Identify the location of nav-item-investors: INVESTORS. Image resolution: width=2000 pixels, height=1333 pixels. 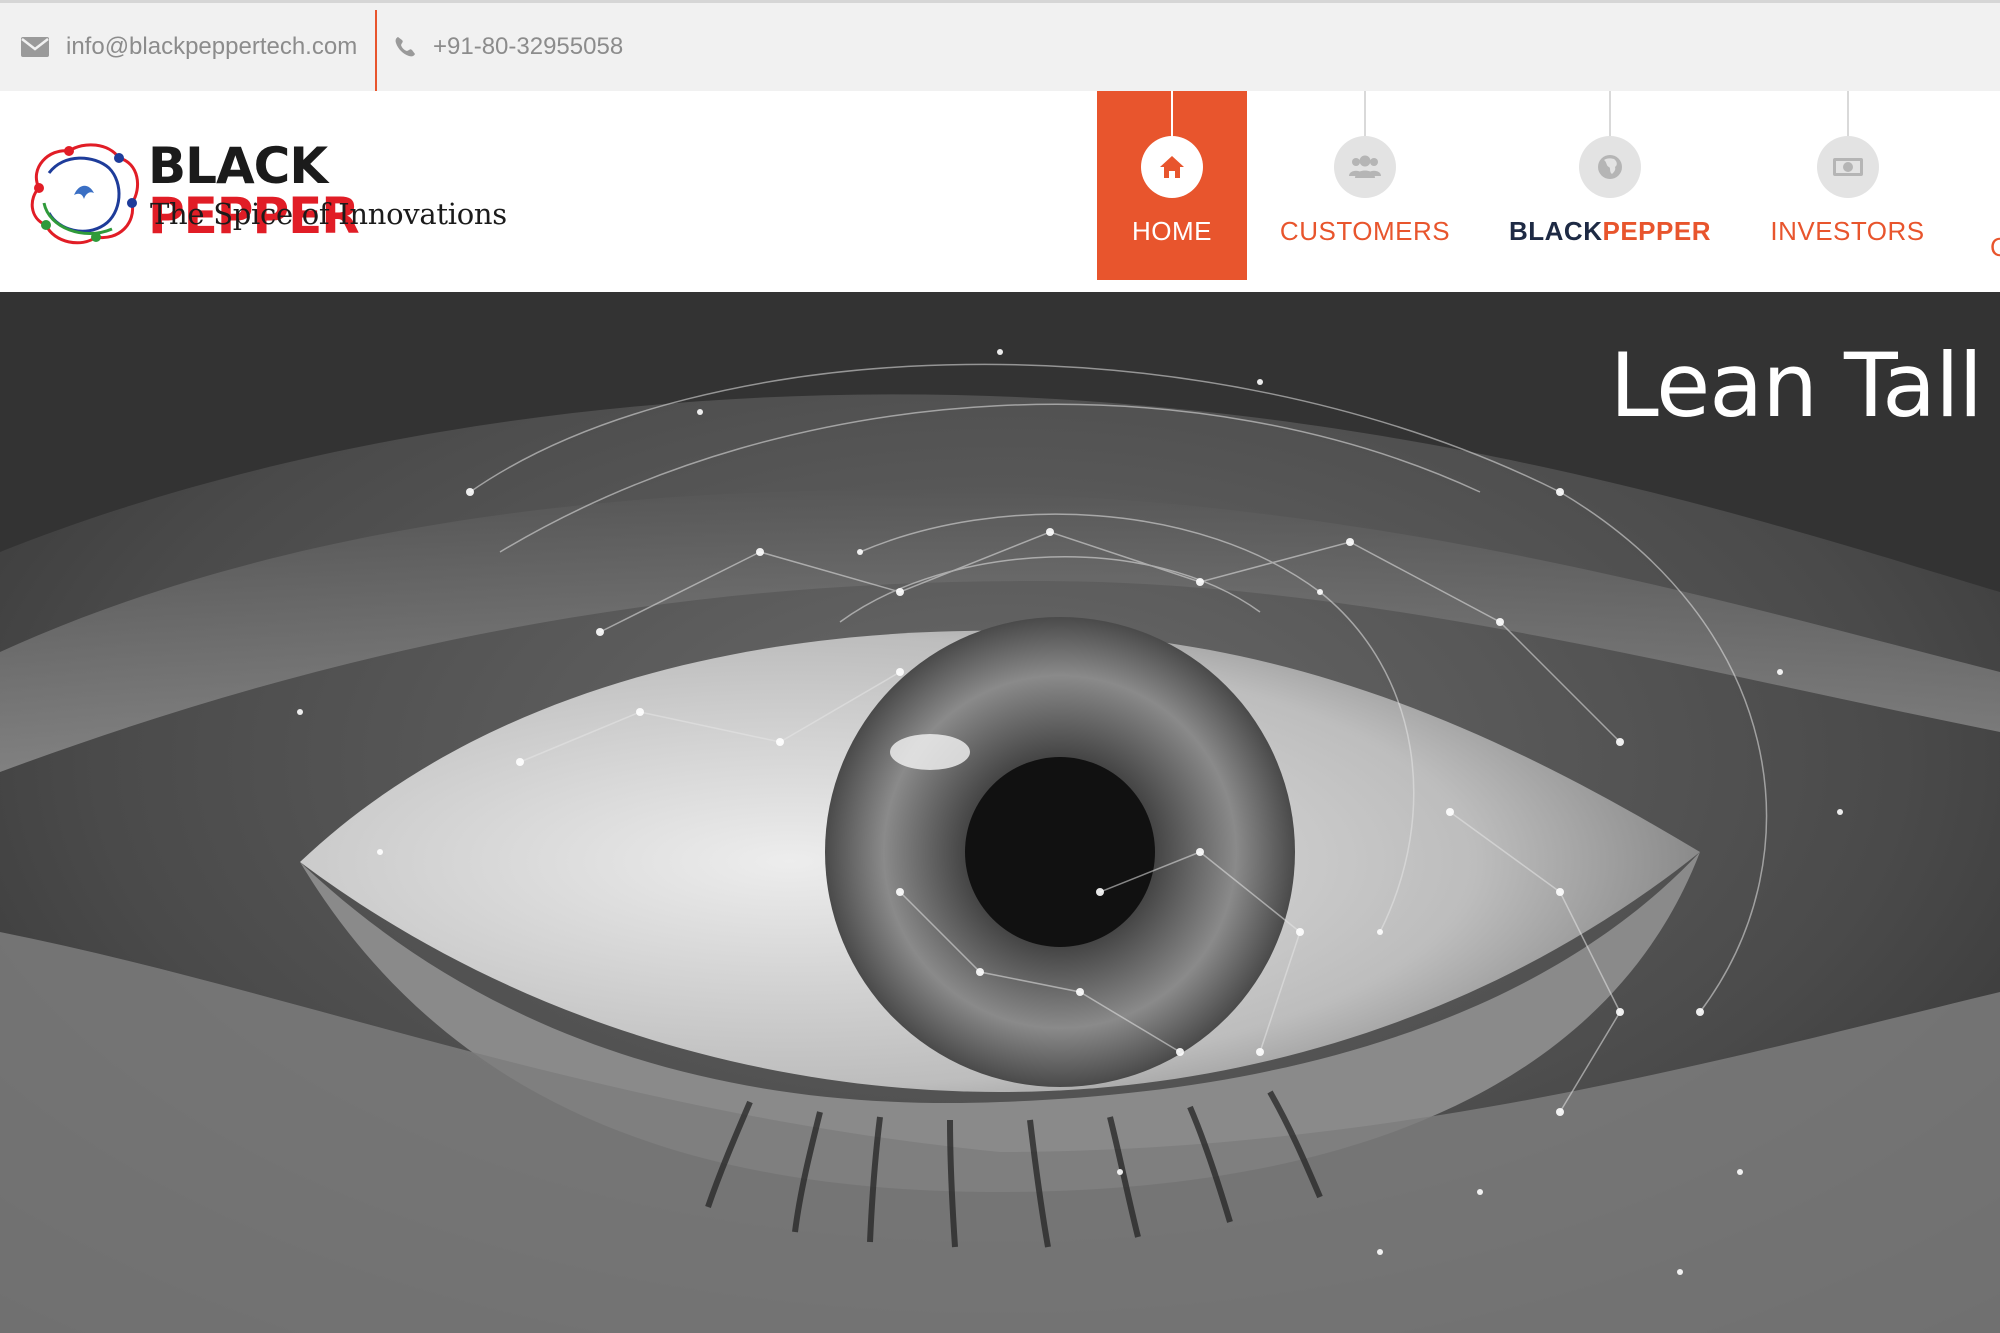
(1847, 185).